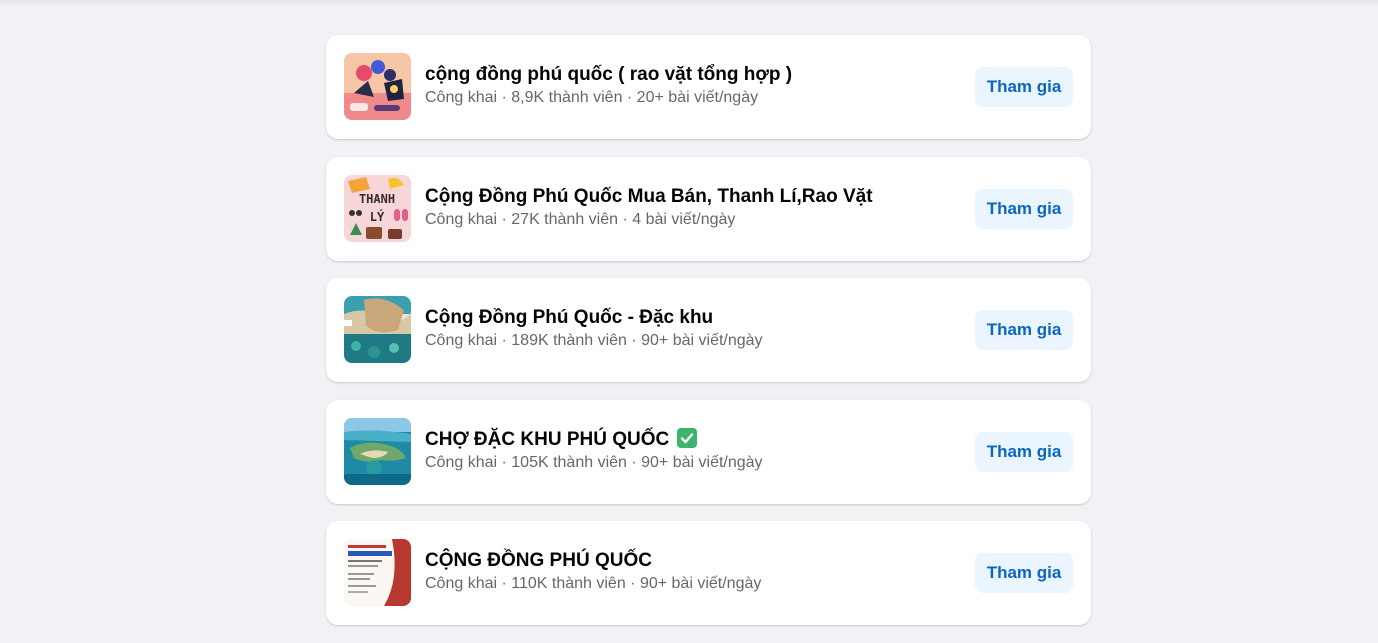 Image resolution: width=1378 pixels, height=643 pixels. Describe the element at coordinates (377, 199) in the screenshot. I see `thumbnail-text-thanh: THANH` at that location.